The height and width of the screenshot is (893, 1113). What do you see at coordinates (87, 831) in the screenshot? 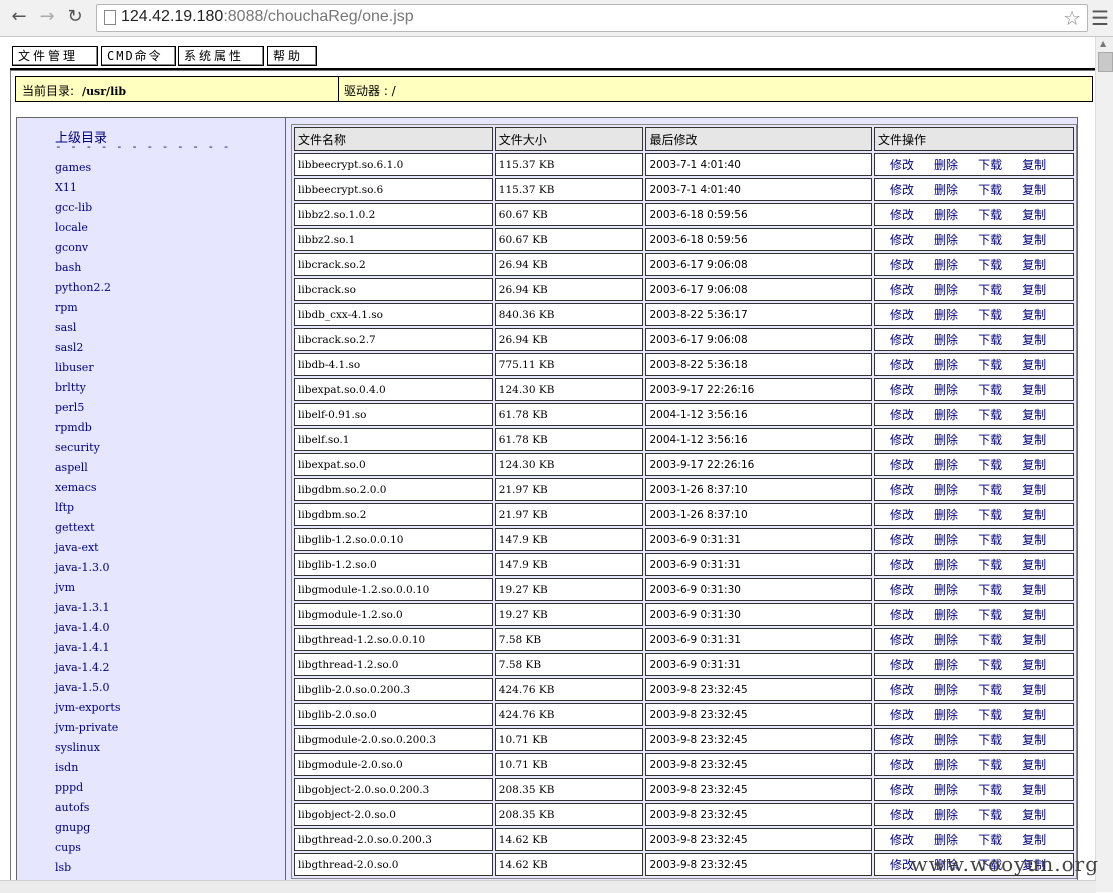
I see `directory-link: gnupg` at bounding box center [87, 831].